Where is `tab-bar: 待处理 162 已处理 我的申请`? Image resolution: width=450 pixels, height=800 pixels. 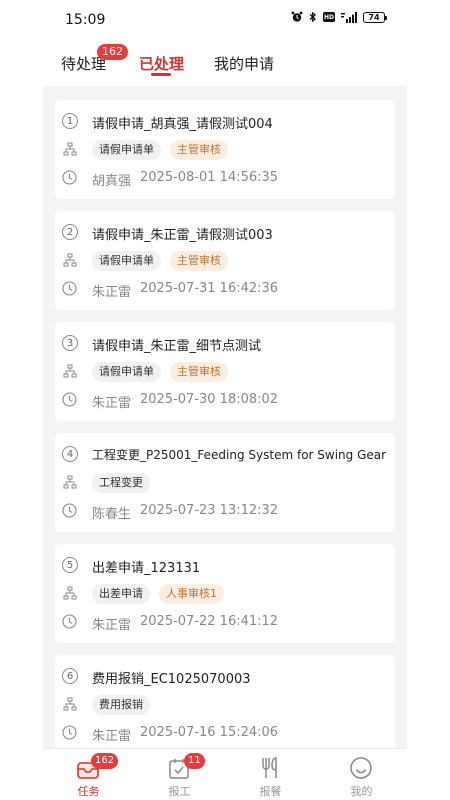 tab-bar: 待处理 162 已处理 我的申请 is located at coordinates (225, 63).